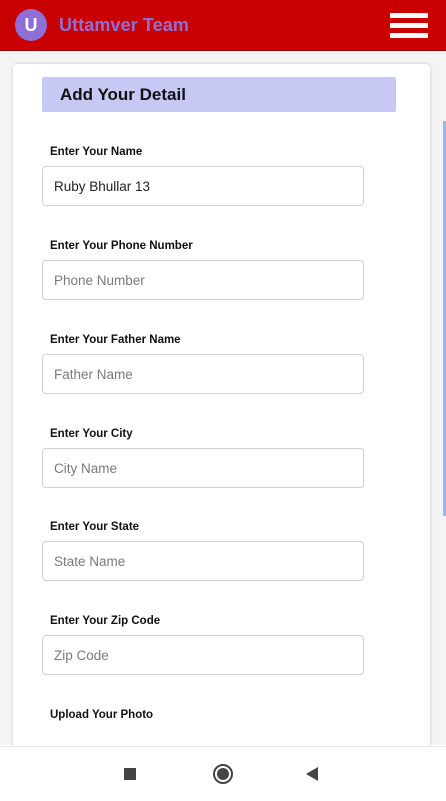 The image size is (446, 801). Describe the element at coordinates (31, 25) in the screenshot. I see `avatar: U` at that location.